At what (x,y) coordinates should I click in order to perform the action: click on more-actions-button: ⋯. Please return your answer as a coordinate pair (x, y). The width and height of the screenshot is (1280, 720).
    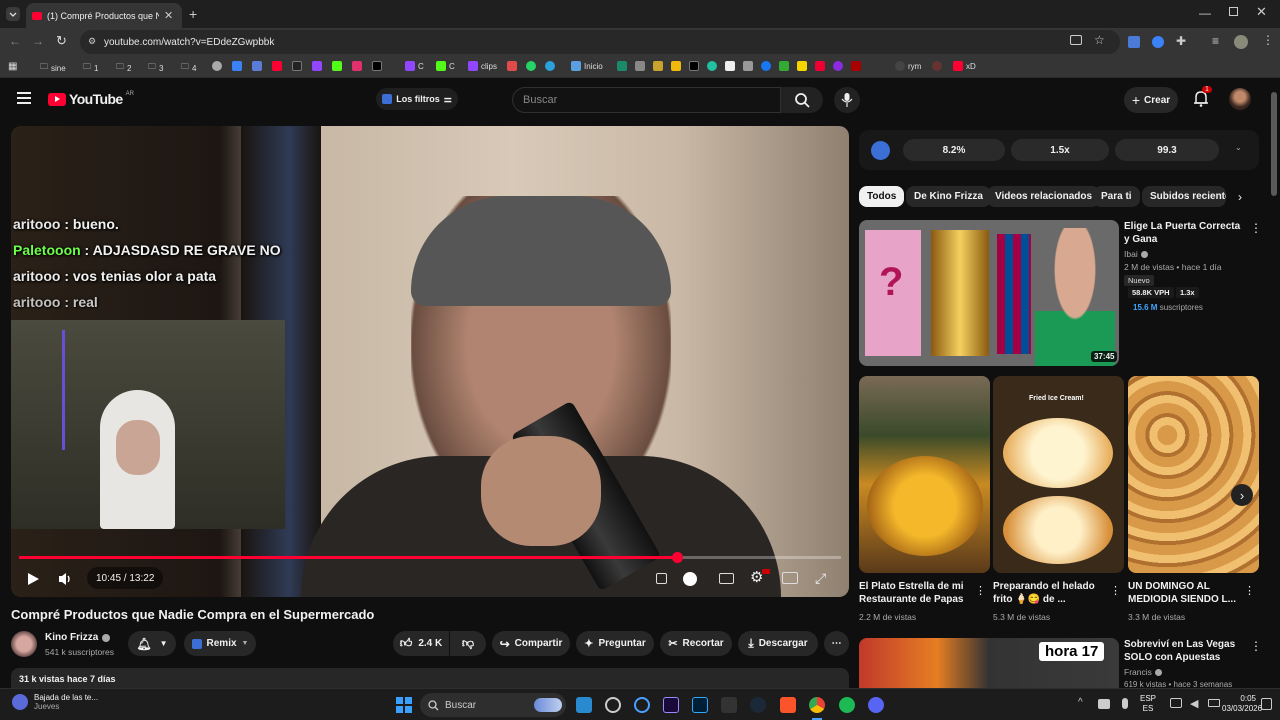
    Looking at the image, I should click on (836, 643).